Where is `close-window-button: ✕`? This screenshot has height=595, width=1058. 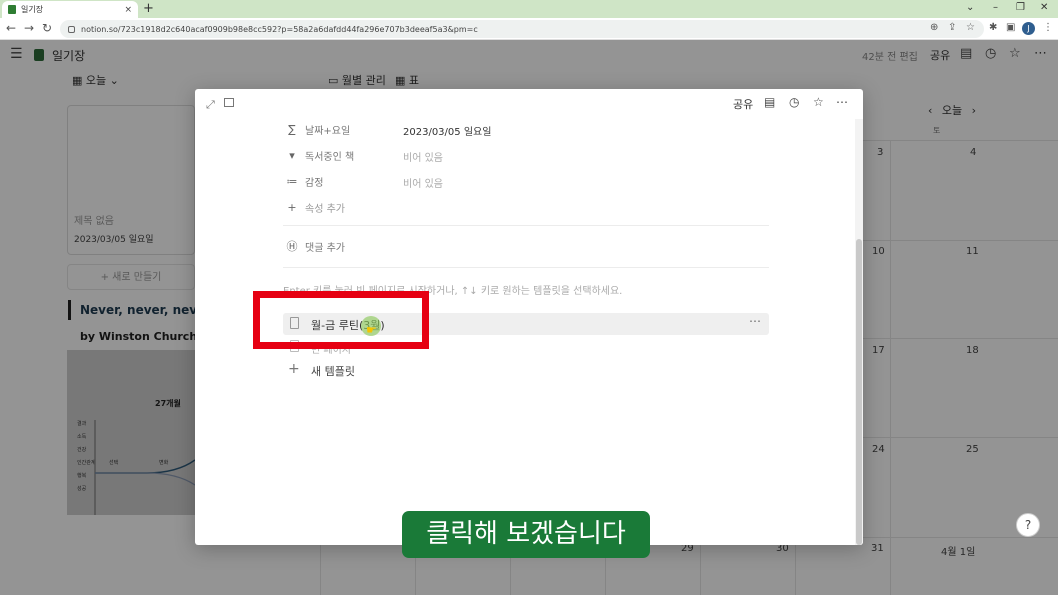
close-window-button: ✕ is located at coordinates (1044, 7).